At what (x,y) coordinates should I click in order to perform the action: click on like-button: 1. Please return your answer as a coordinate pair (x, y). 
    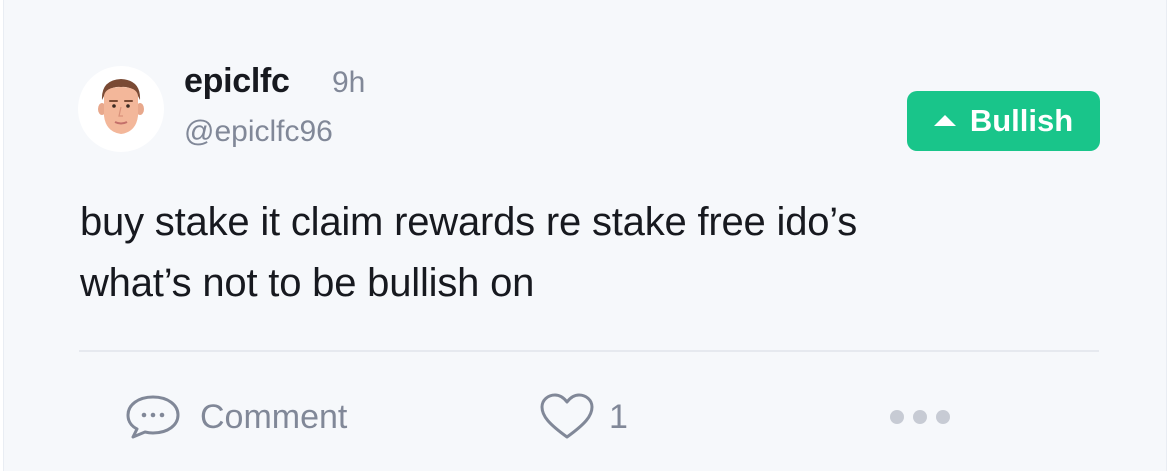
    Looking at the image, I should click on (583, 417).